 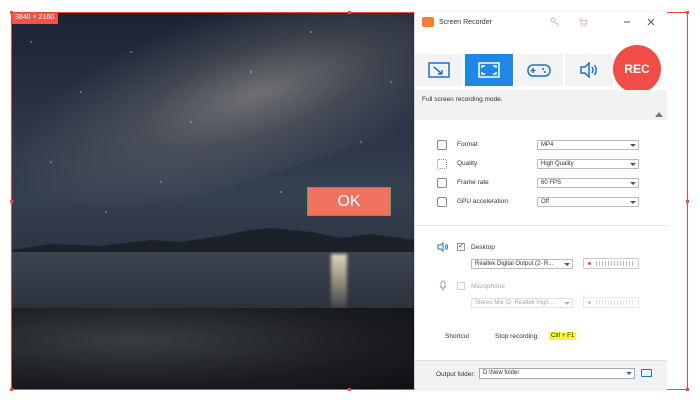 I want to click on gpu-select: Off, so click(x=588, y=202).